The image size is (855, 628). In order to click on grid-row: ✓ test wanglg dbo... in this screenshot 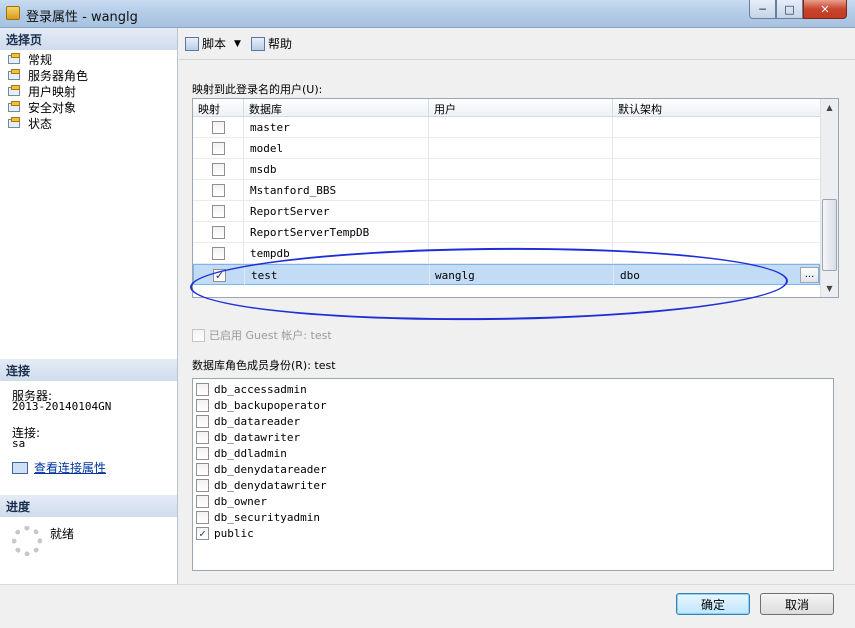, I will do `click(506, 275)`.